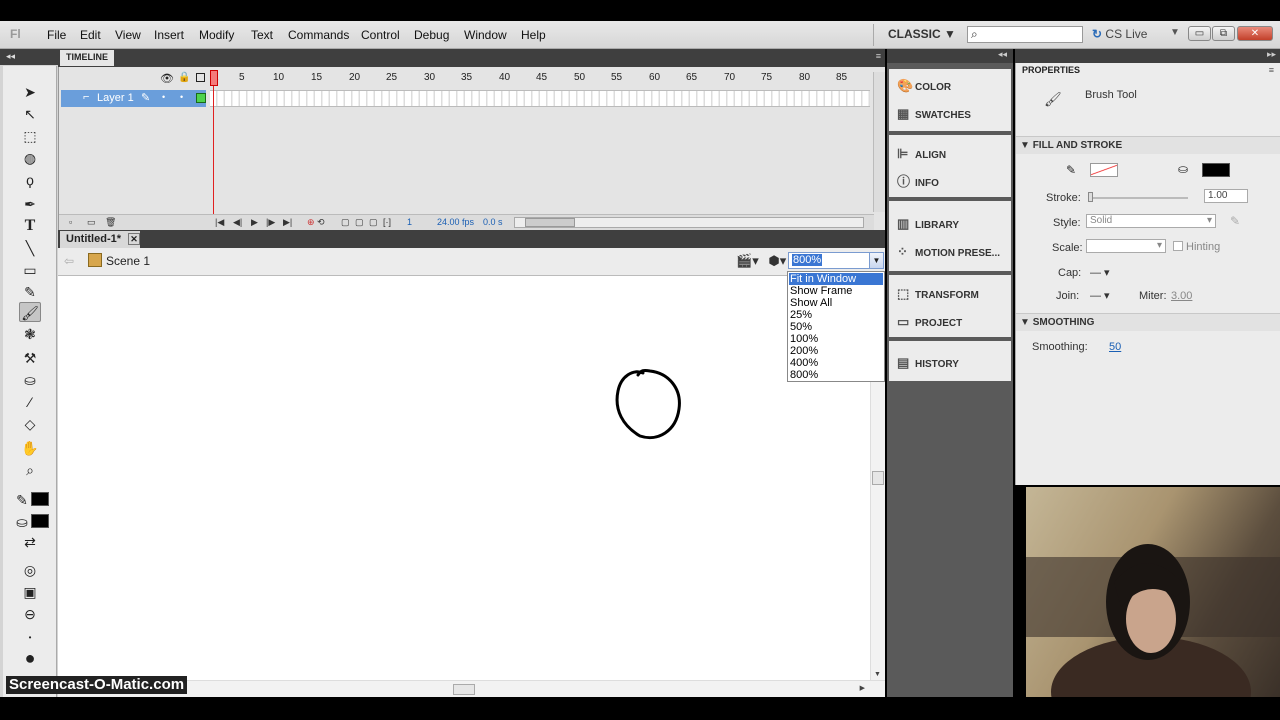 This screenshot has width=1280, height=720. Describe the element at coordinates (30, 424) in the screenshot. I see `eraser-tool-icon: ◇` at that location.